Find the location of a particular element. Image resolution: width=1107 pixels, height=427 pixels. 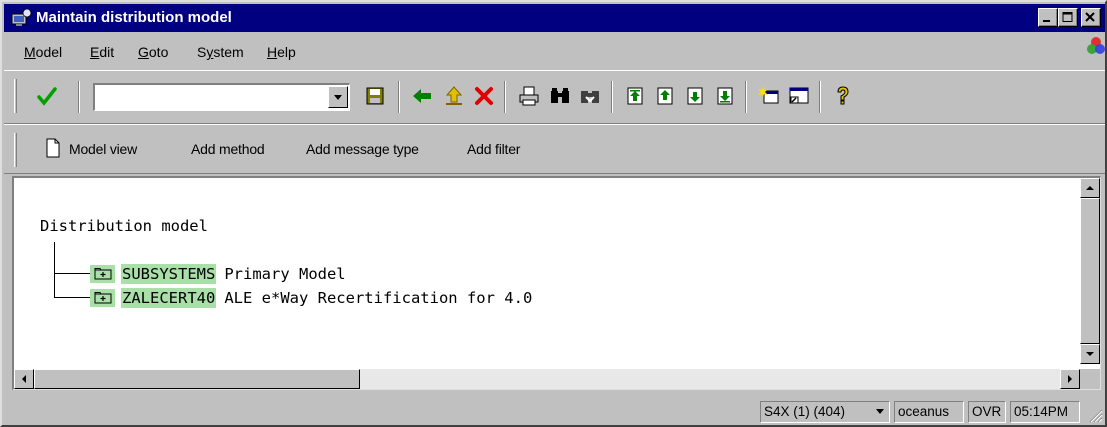

command-dropdown-button is located at coordinates (338, 97).